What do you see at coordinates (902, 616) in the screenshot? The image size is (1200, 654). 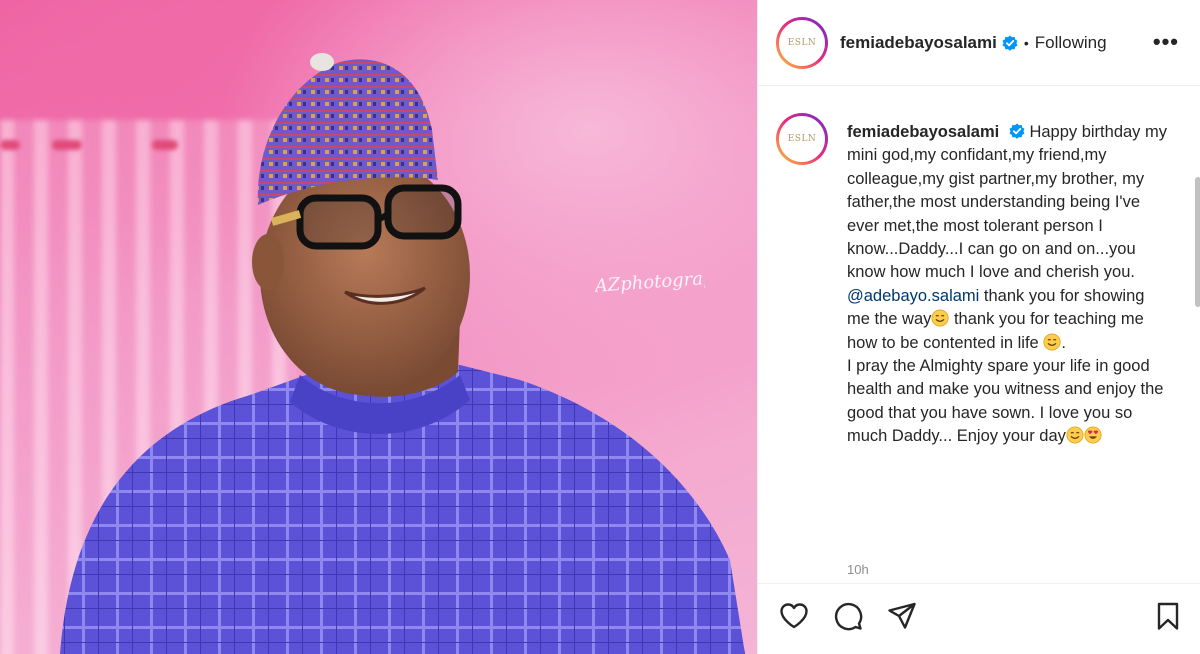 I see `paper-plane-icon` at bounding box center [902, 616].